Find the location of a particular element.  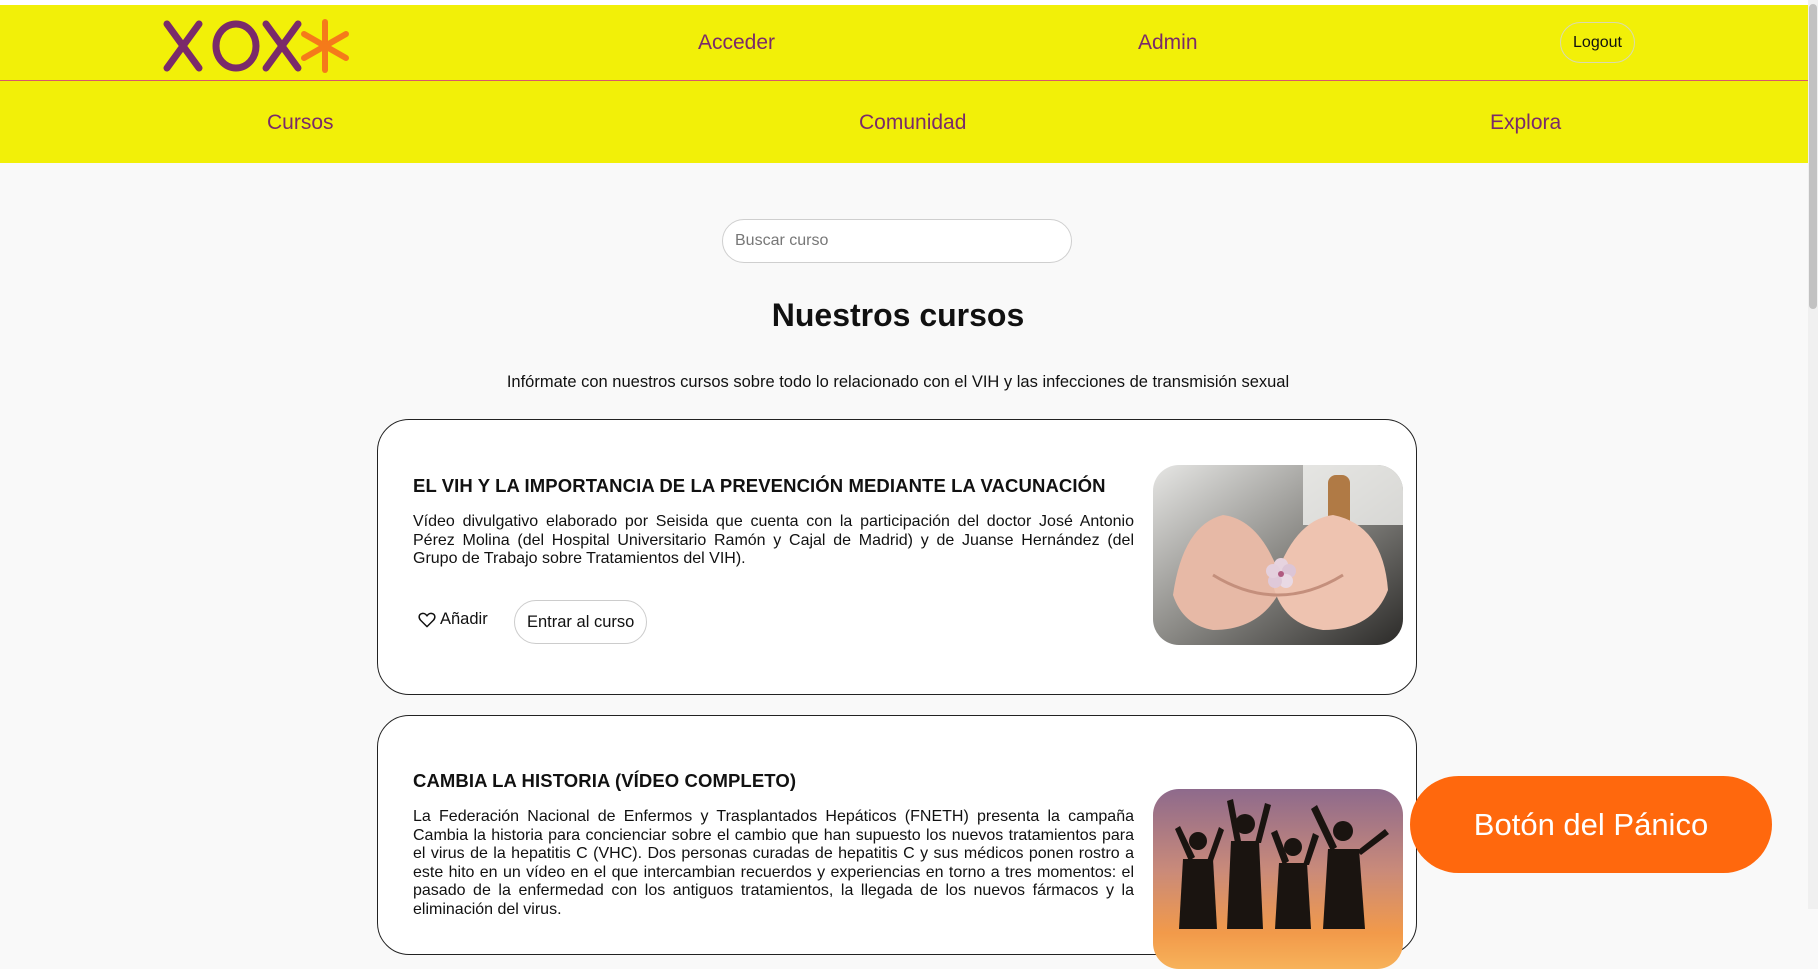

enter-course-button: Entrar al curso is located at coordinates (581, 622).